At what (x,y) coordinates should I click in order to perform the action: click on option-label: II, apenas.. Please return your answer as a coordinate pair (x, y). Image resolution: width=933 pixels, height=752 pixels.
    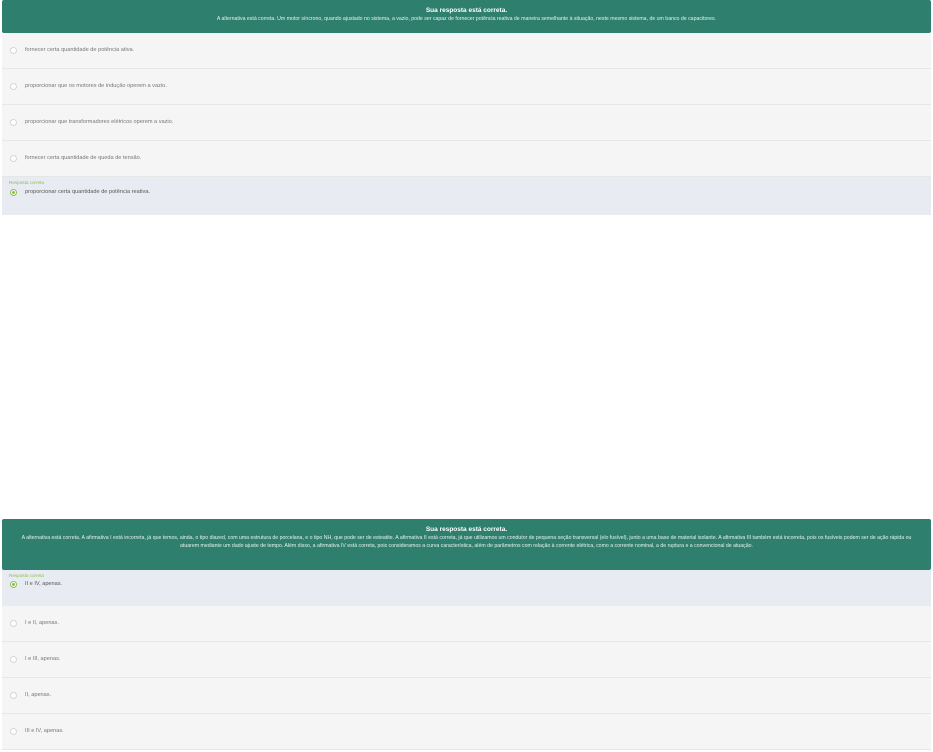
    Looking at the image, I should click on (38, 695).